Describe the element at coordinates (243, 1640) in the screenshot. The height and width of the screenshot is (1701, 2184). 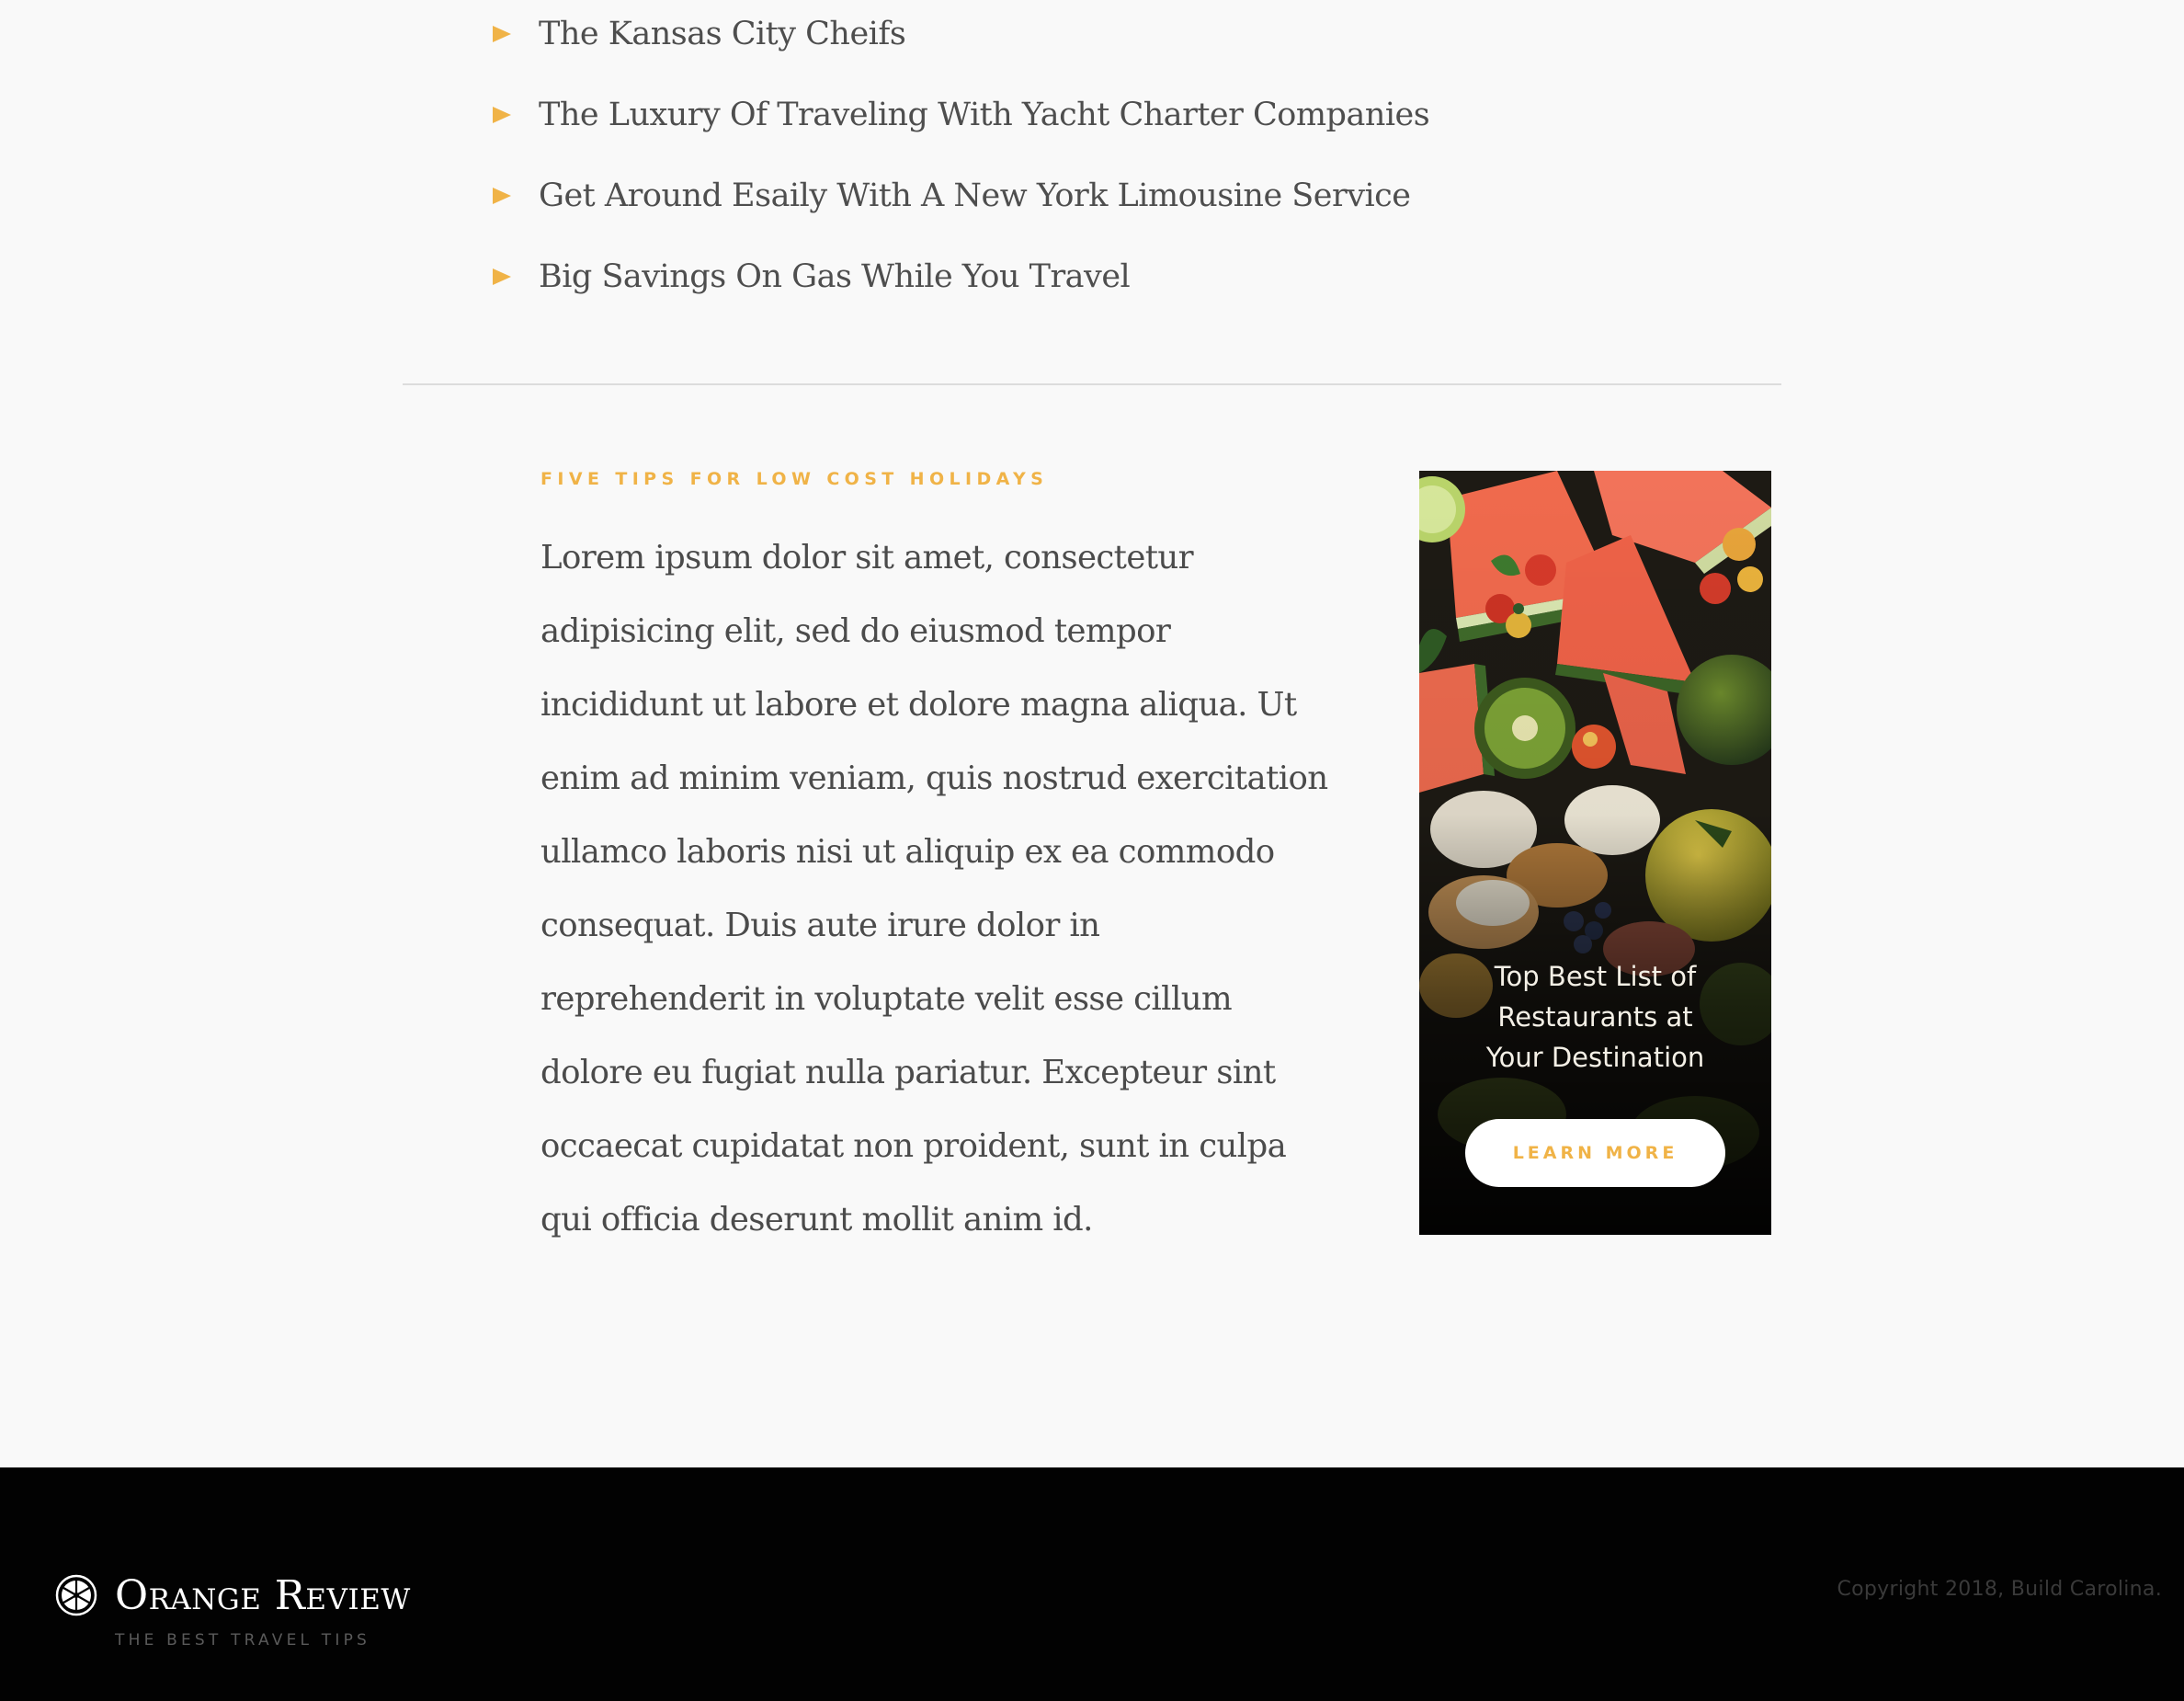
I see `brand-tagline: THE BEST TRAVEL TIPS` at that location.